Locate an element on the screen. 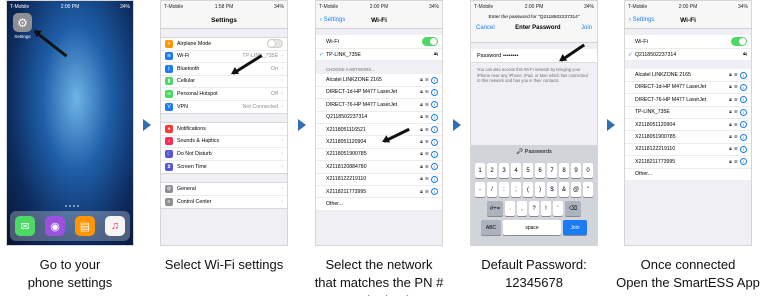 The height and width of the screenshot is (296, 763). settings-row-wifi: ≋Wi-FiTP-LINK_735E› is located at coordinates (224, 57).